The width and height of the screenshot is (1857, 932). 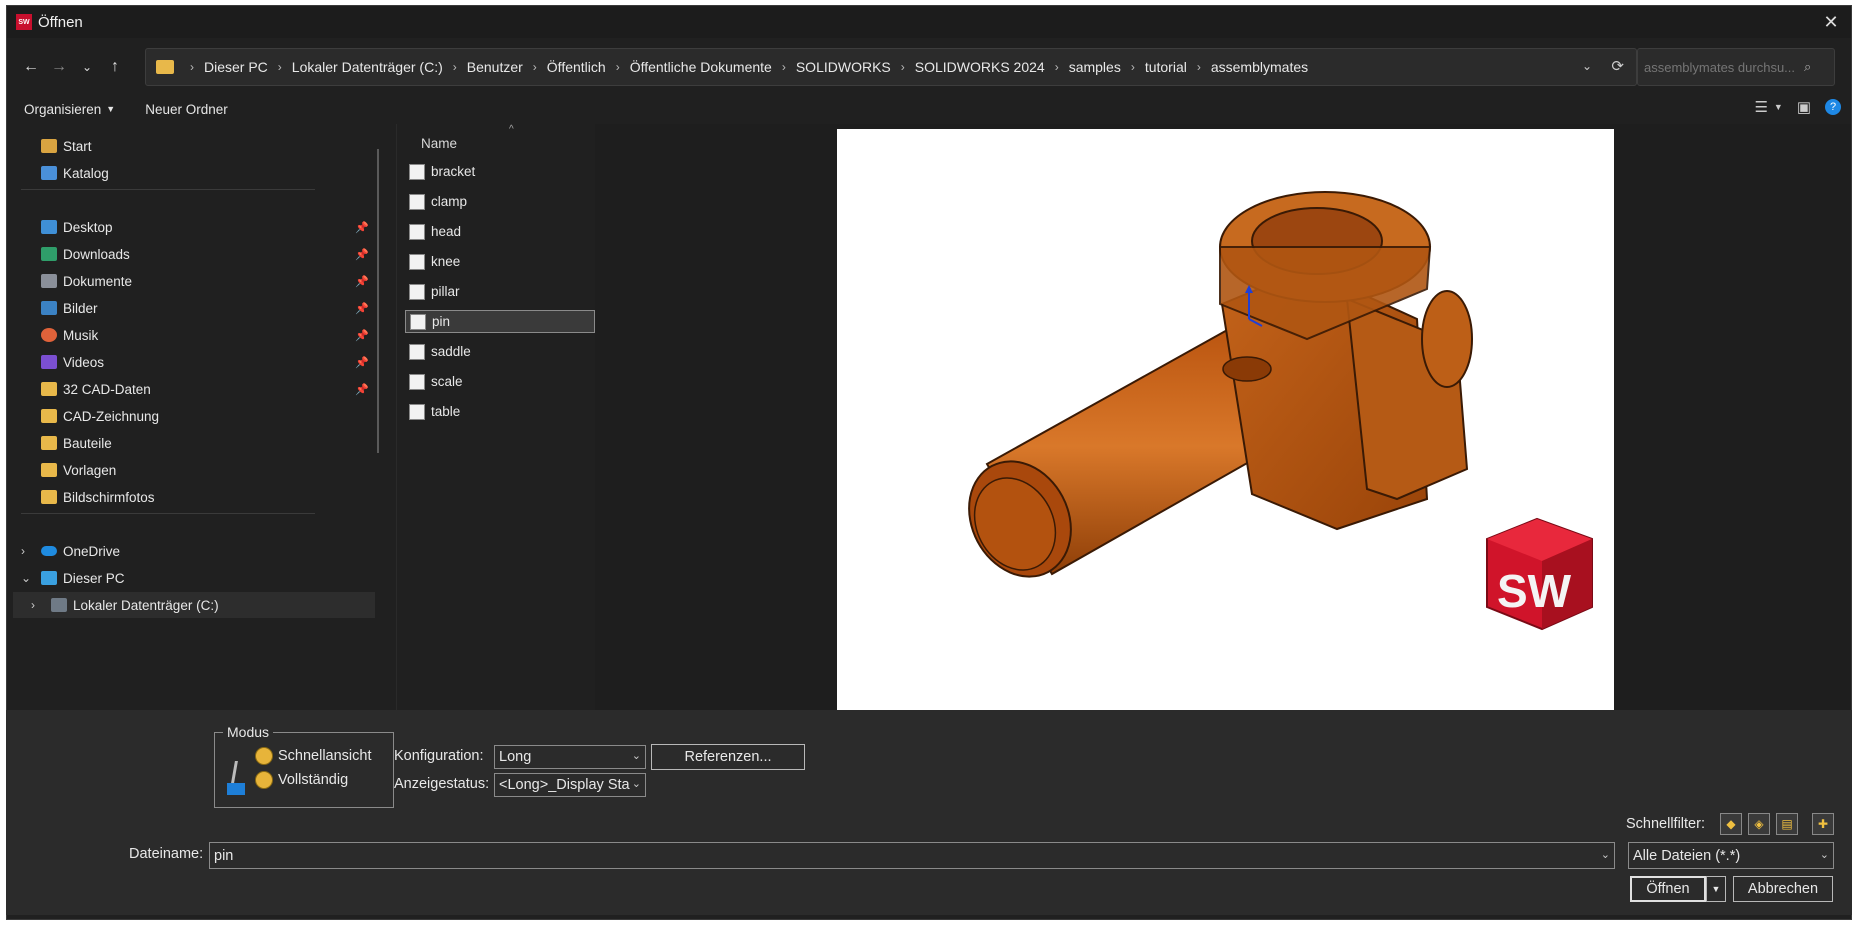 What do you see at coordinates (81, 335) in the screenshot?
I see `sidebar-item-label: Musik` at bounding box center [81, 335].